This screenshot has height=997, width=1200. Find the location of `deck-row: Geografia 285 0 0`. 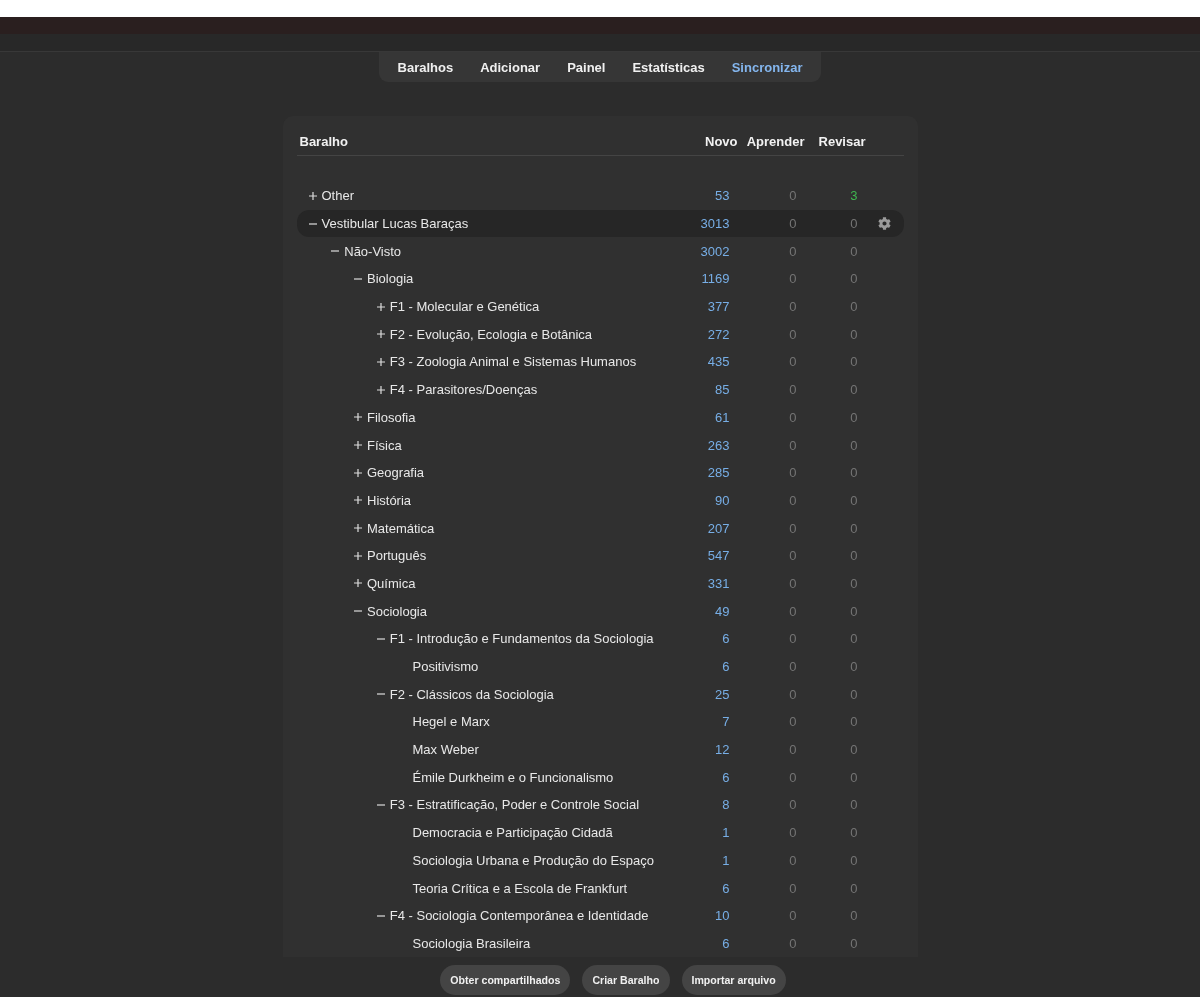

deck-row: Geografia 285 0 0 is located at coordinates (600, 472).